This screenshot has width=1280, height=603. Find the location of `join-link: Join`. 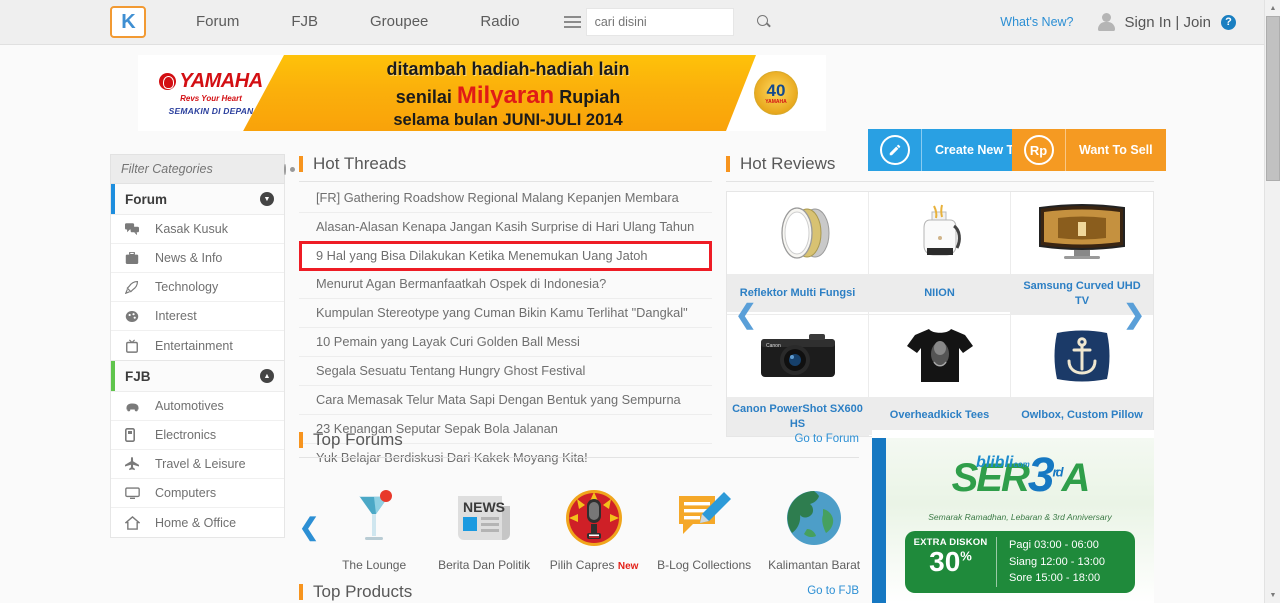

join-link: Join is located at coordinates (1197, 22).